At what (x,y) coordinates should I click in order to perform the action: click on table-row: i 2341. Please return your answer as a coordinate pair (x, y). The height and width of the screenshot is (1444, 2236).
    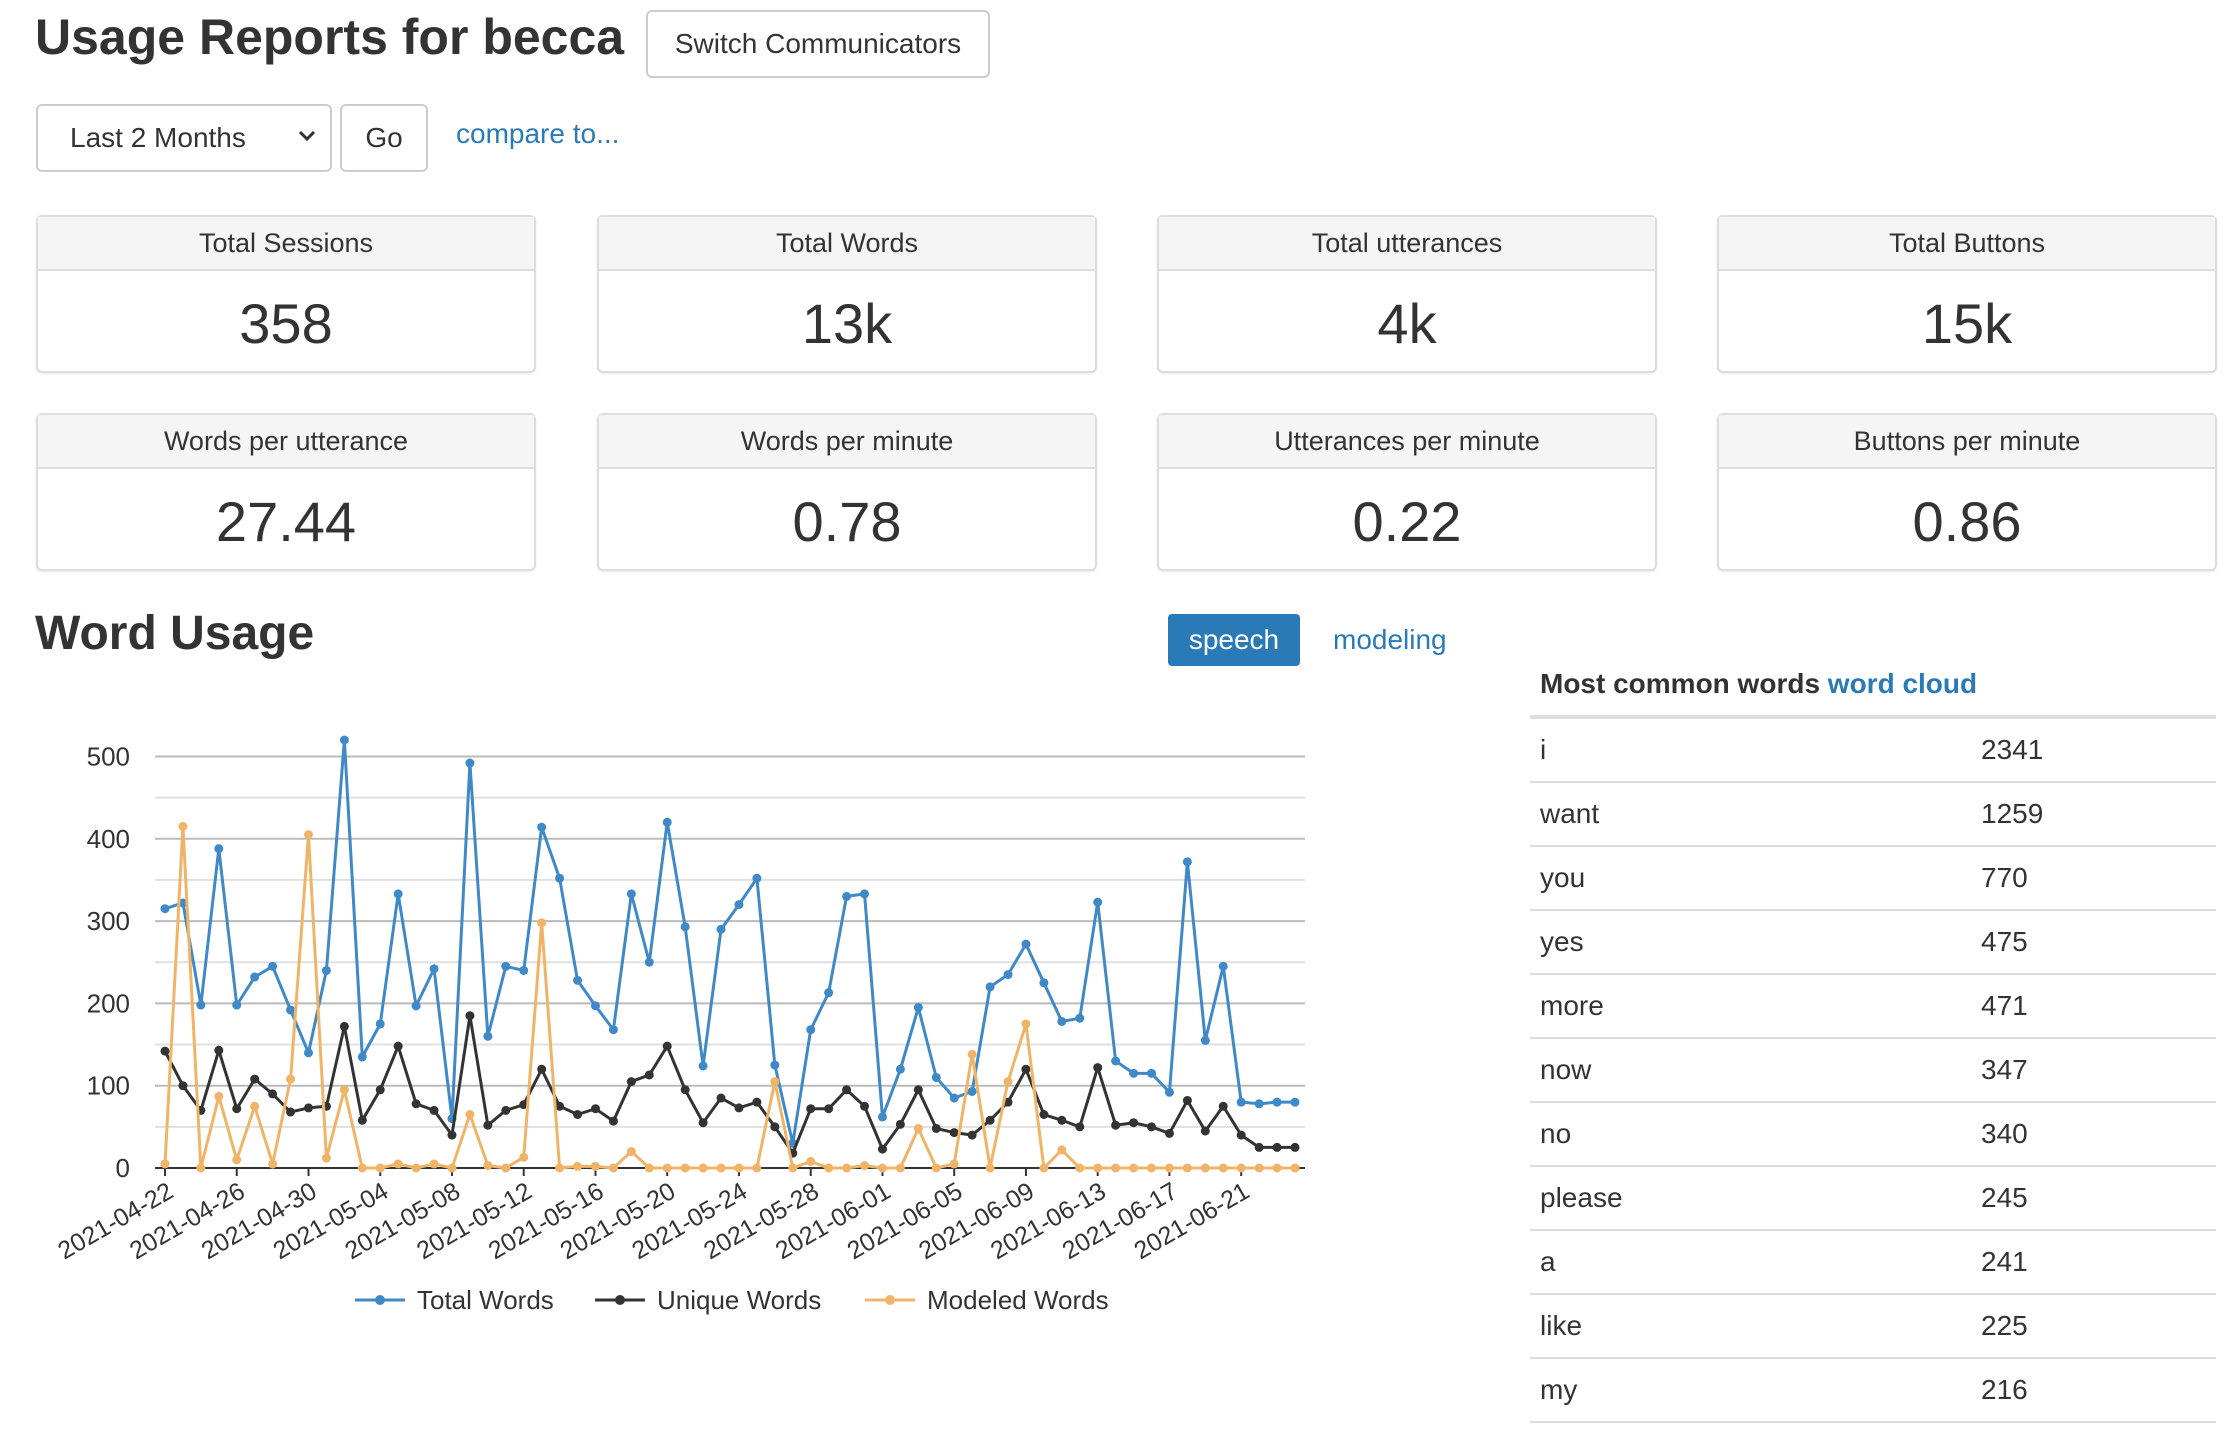
    Looking at the image, I should click on (1873, 751).